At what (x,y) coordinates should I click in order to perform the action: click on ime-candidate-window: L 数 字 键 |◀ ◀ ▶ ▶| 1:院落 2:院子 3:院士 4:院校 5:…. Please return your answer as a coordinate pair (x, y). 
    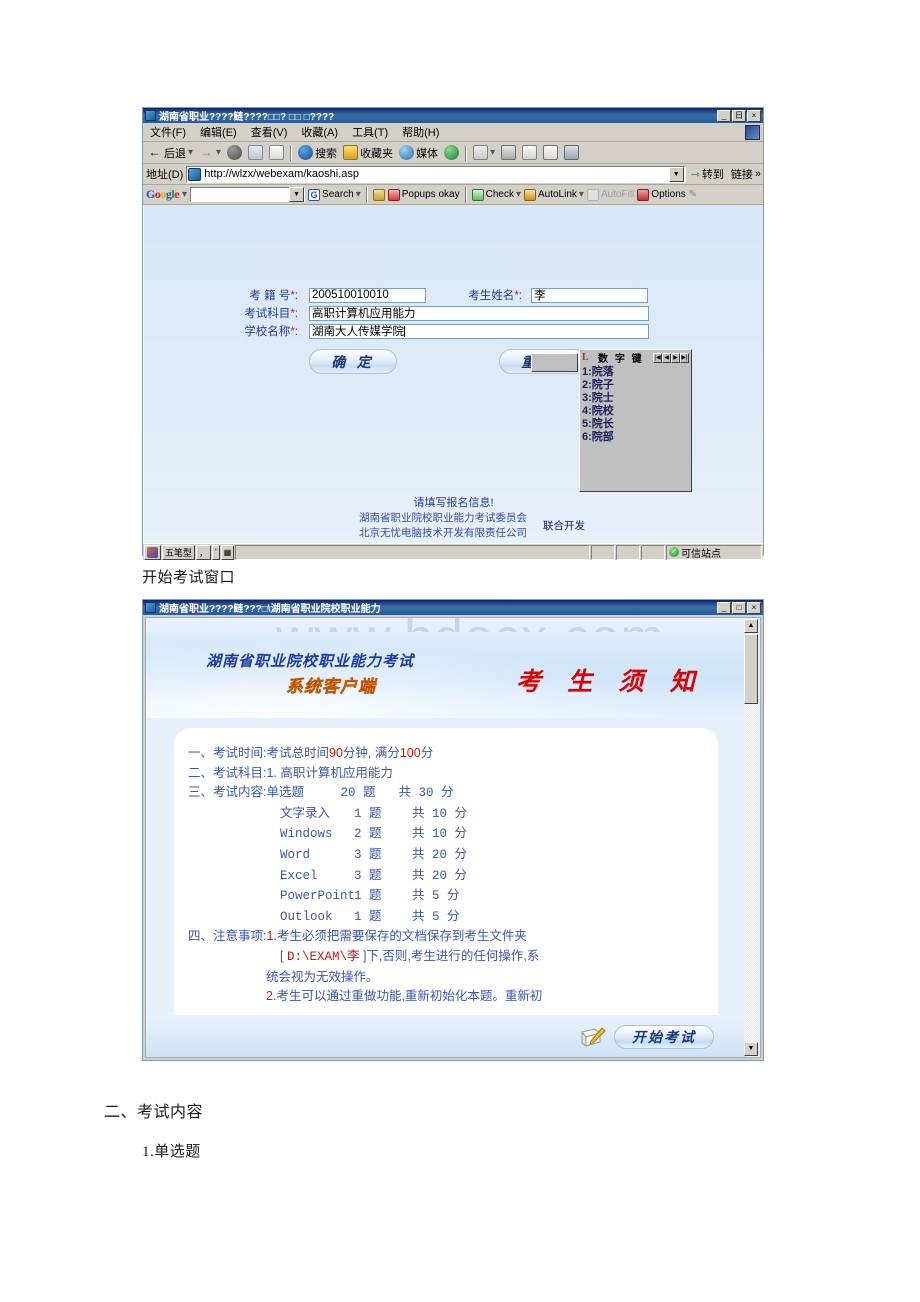
    Looking at the image, I should click on (635, 420).